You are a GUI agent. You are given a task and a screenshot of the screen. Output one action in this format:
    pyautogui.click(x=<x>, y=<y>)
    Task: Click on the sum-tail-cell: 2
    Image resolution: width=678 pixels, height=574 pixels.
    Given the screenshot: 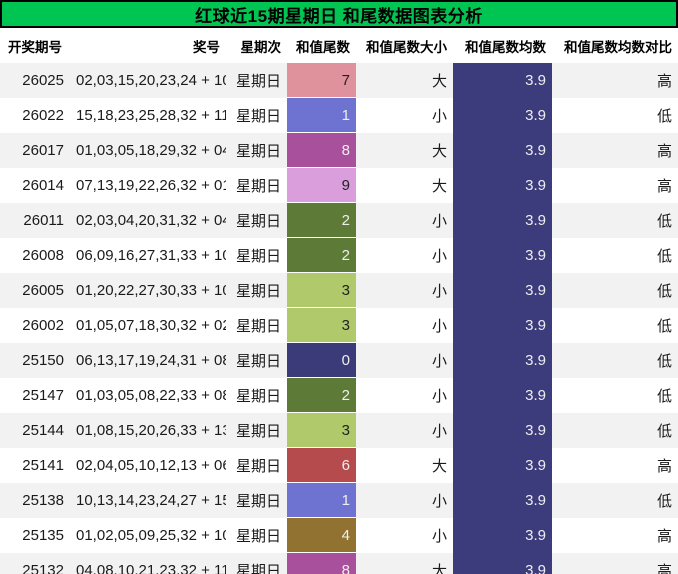 What is the action you would take?
    pyautogui.click(x=321, y=395)
    